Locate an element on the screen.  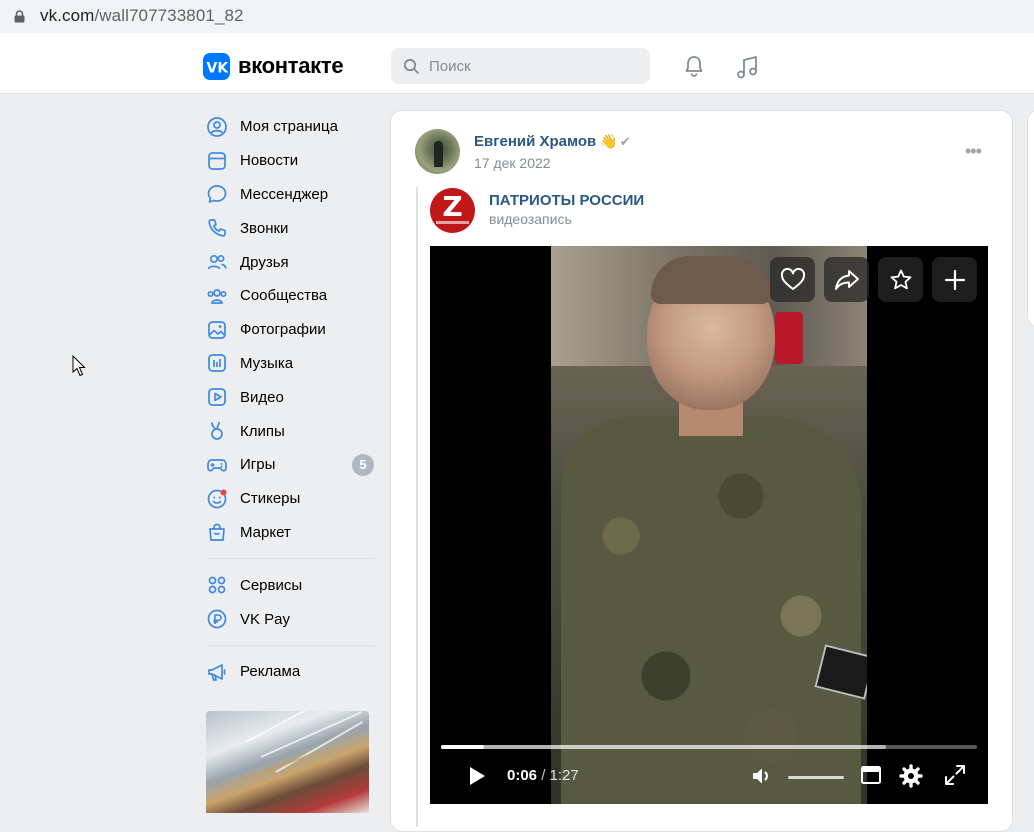
user-circle-icon is located at coordinates (217, 127).